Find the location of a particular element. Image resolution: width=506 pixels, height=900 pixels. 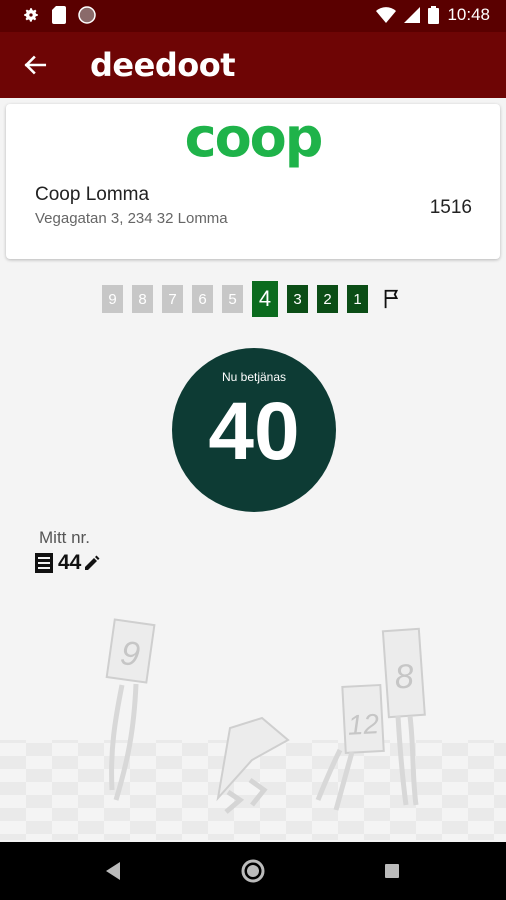

navigation-bar is located at coordinates (253, 871).